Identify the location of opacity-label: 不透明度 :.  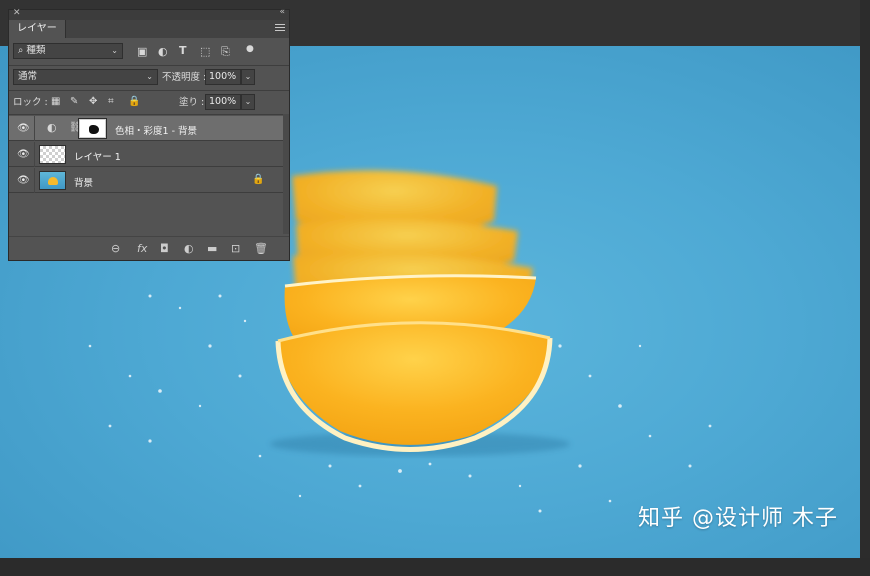
(184, 77).